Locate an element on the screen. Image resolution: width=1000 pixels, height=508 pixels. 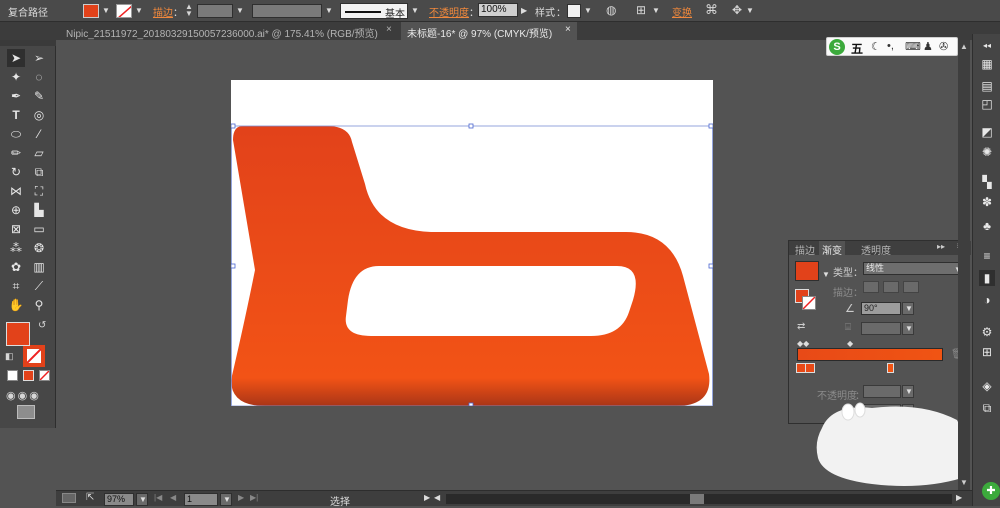
arrange-icon: ✥ is located at coordinates (737, 10).